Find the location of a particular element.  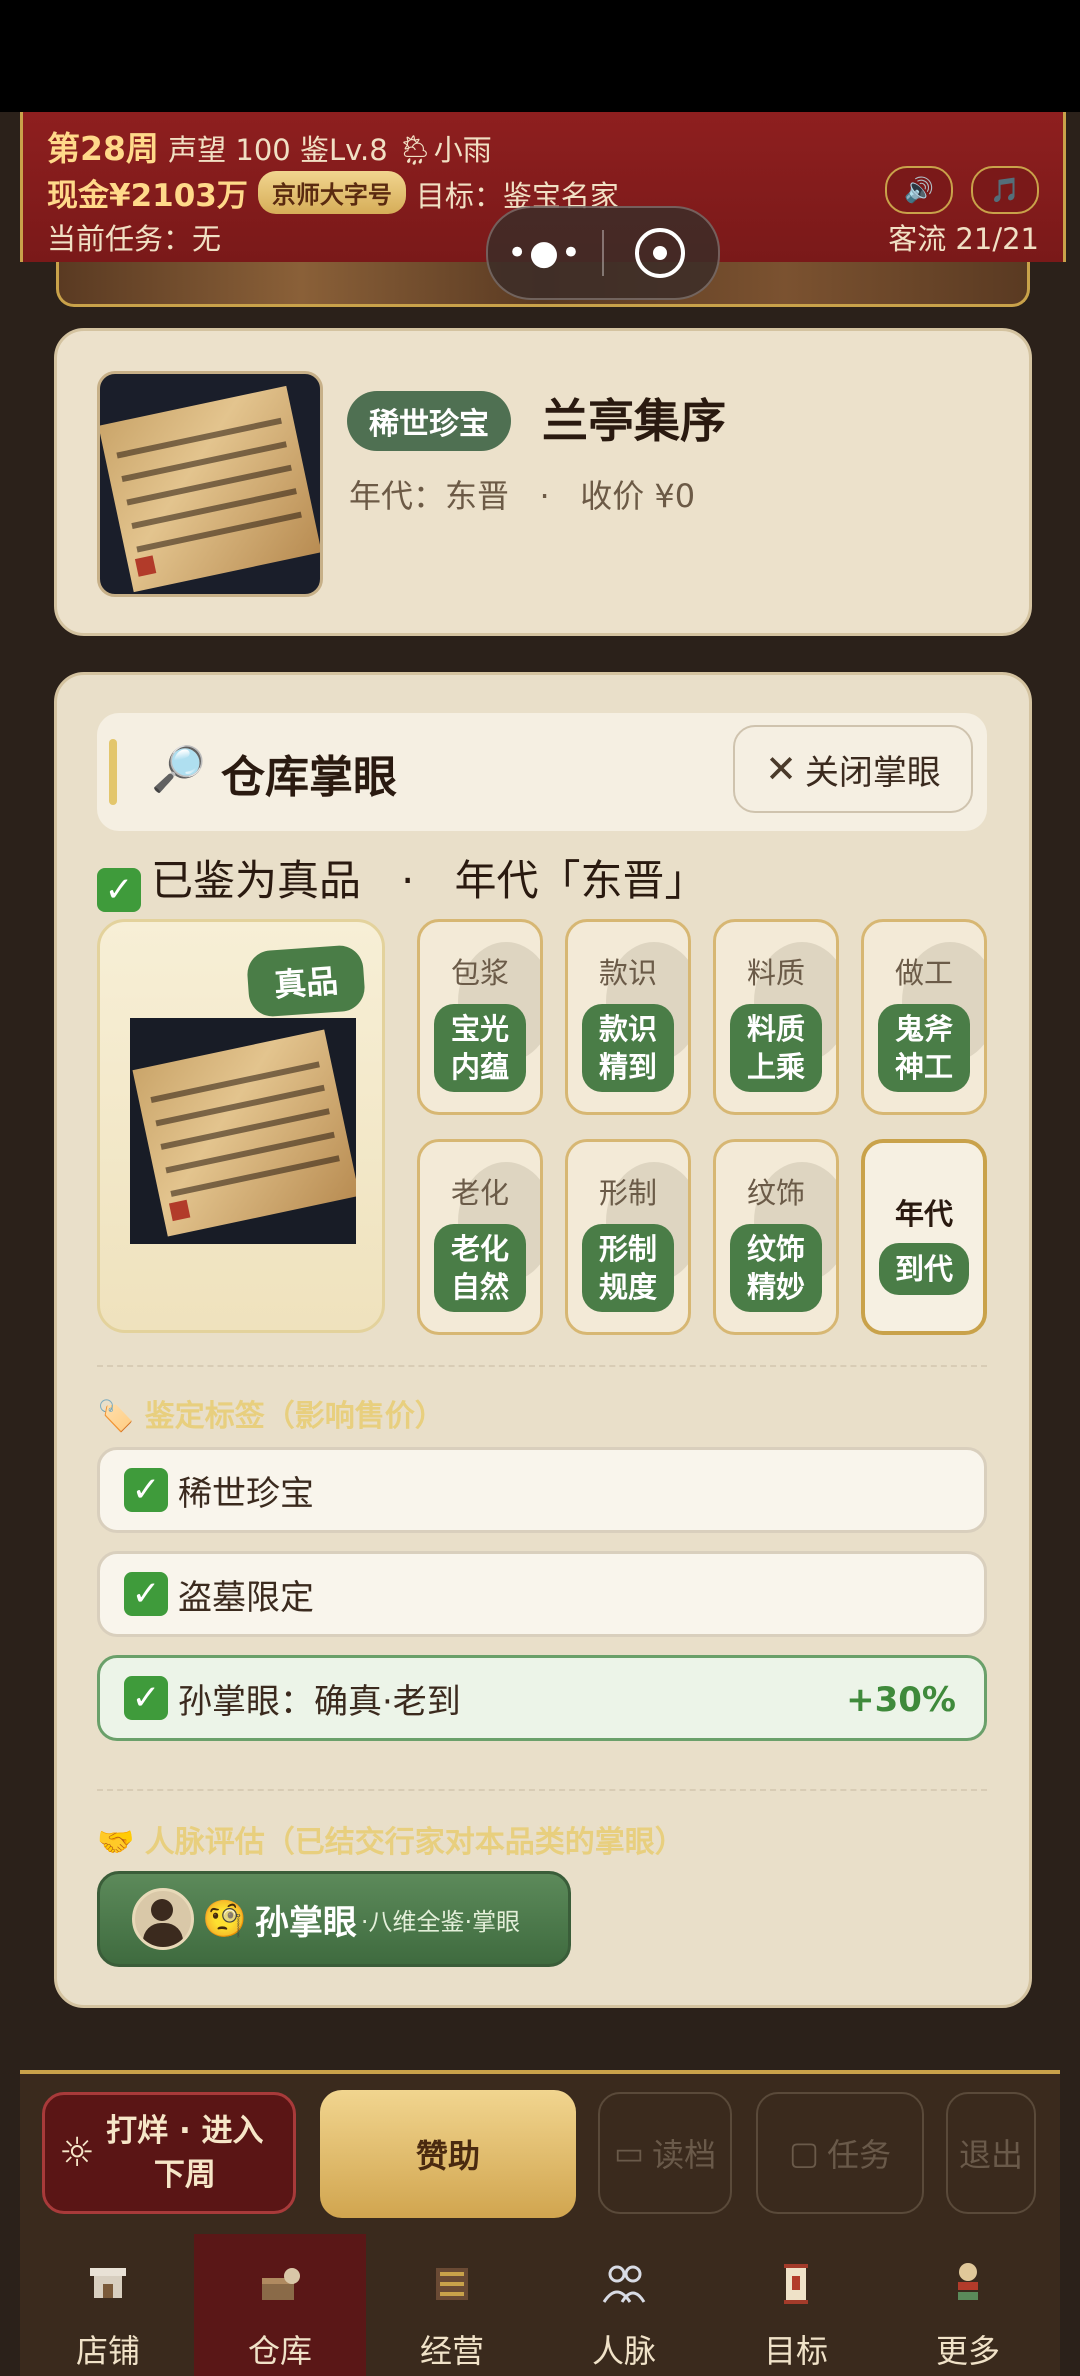

warehouse-icon is located at coordinates (281, 2284).